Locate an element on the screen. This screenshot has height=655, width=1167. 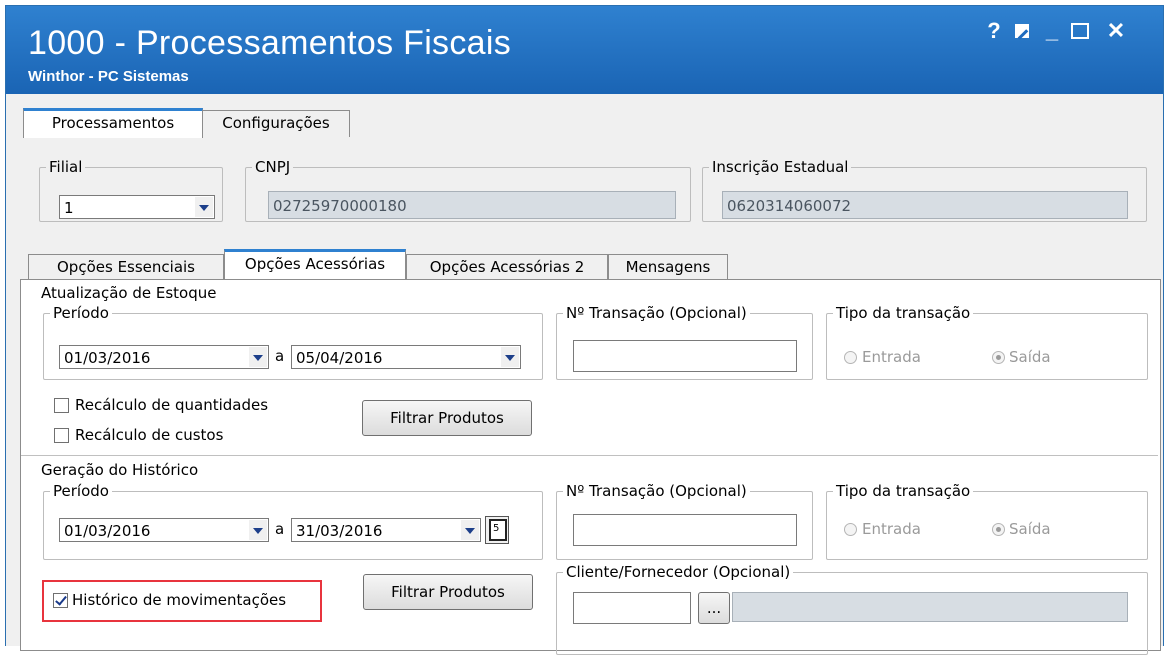
recalc-quantidades-checkbox is located at coordinates (61, 405).